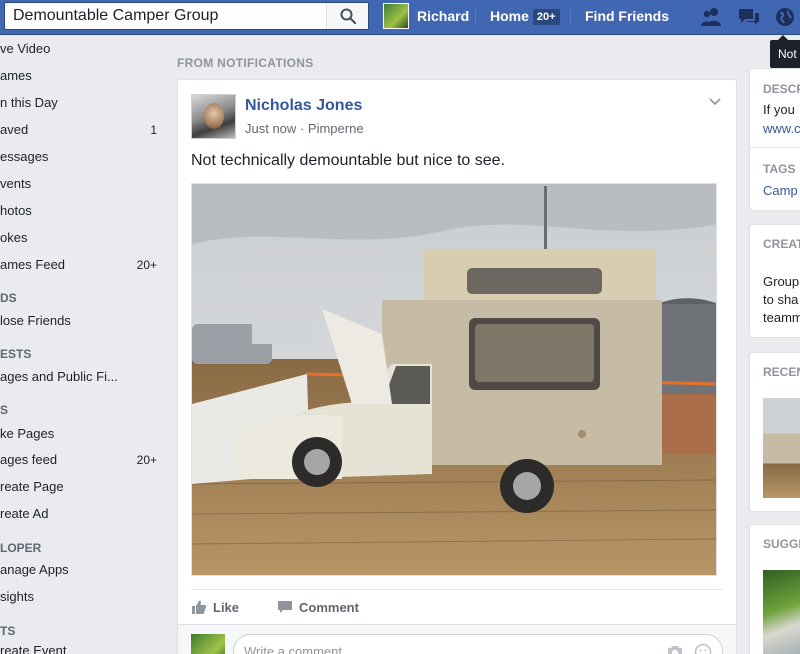  Describe the element at coordinates (318, 607) in the screenshot. I see `comment-button: Comment` at that location.